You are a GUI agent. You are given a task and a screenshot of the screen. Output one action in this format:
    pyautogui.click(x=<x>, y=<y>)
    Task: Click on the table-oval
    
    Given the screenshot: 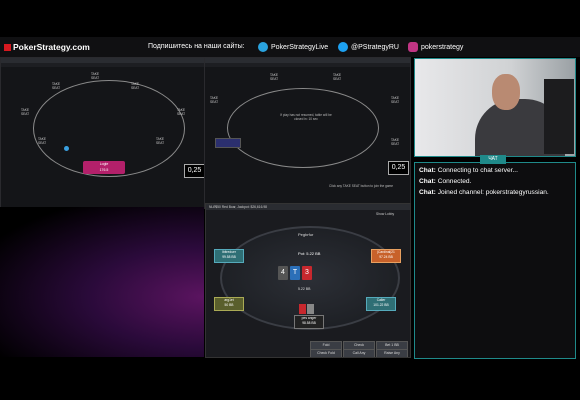 What is the action you would take?
    pyautogui.click(x=303, y=128)
    